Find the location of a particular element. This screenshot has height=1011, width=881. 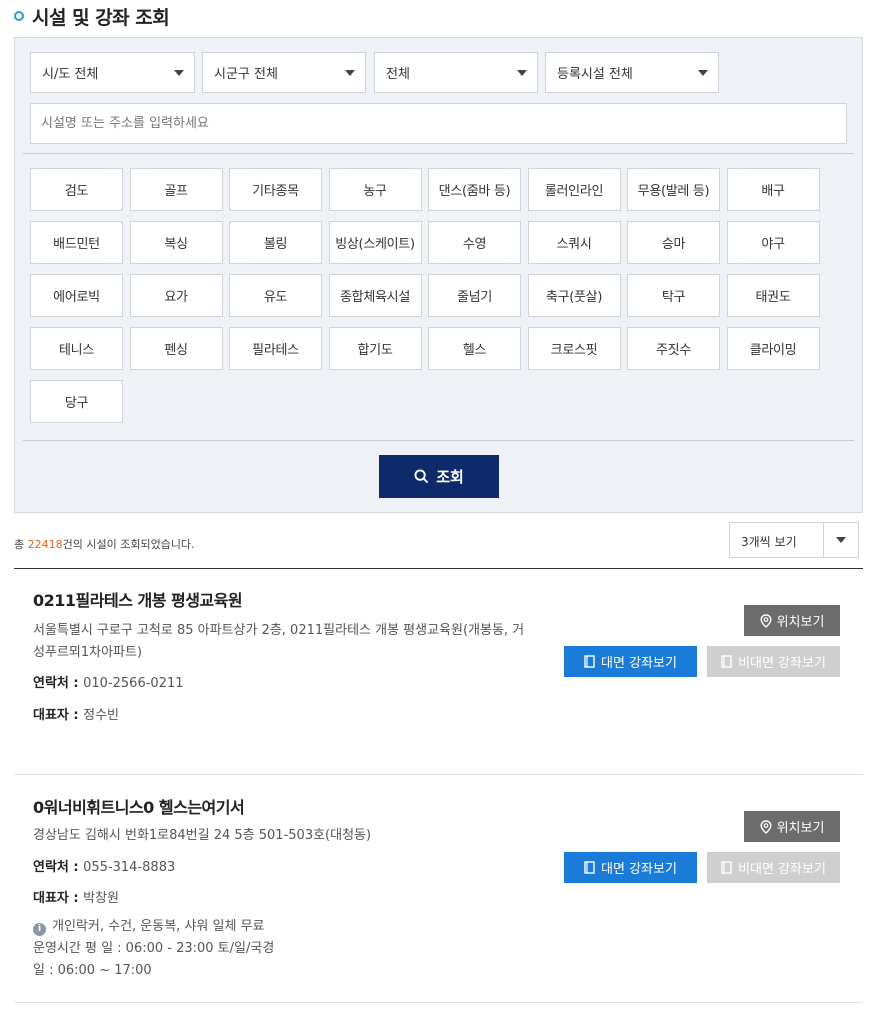

category-button: 클라이밍 is located at coordinates (773, 348).